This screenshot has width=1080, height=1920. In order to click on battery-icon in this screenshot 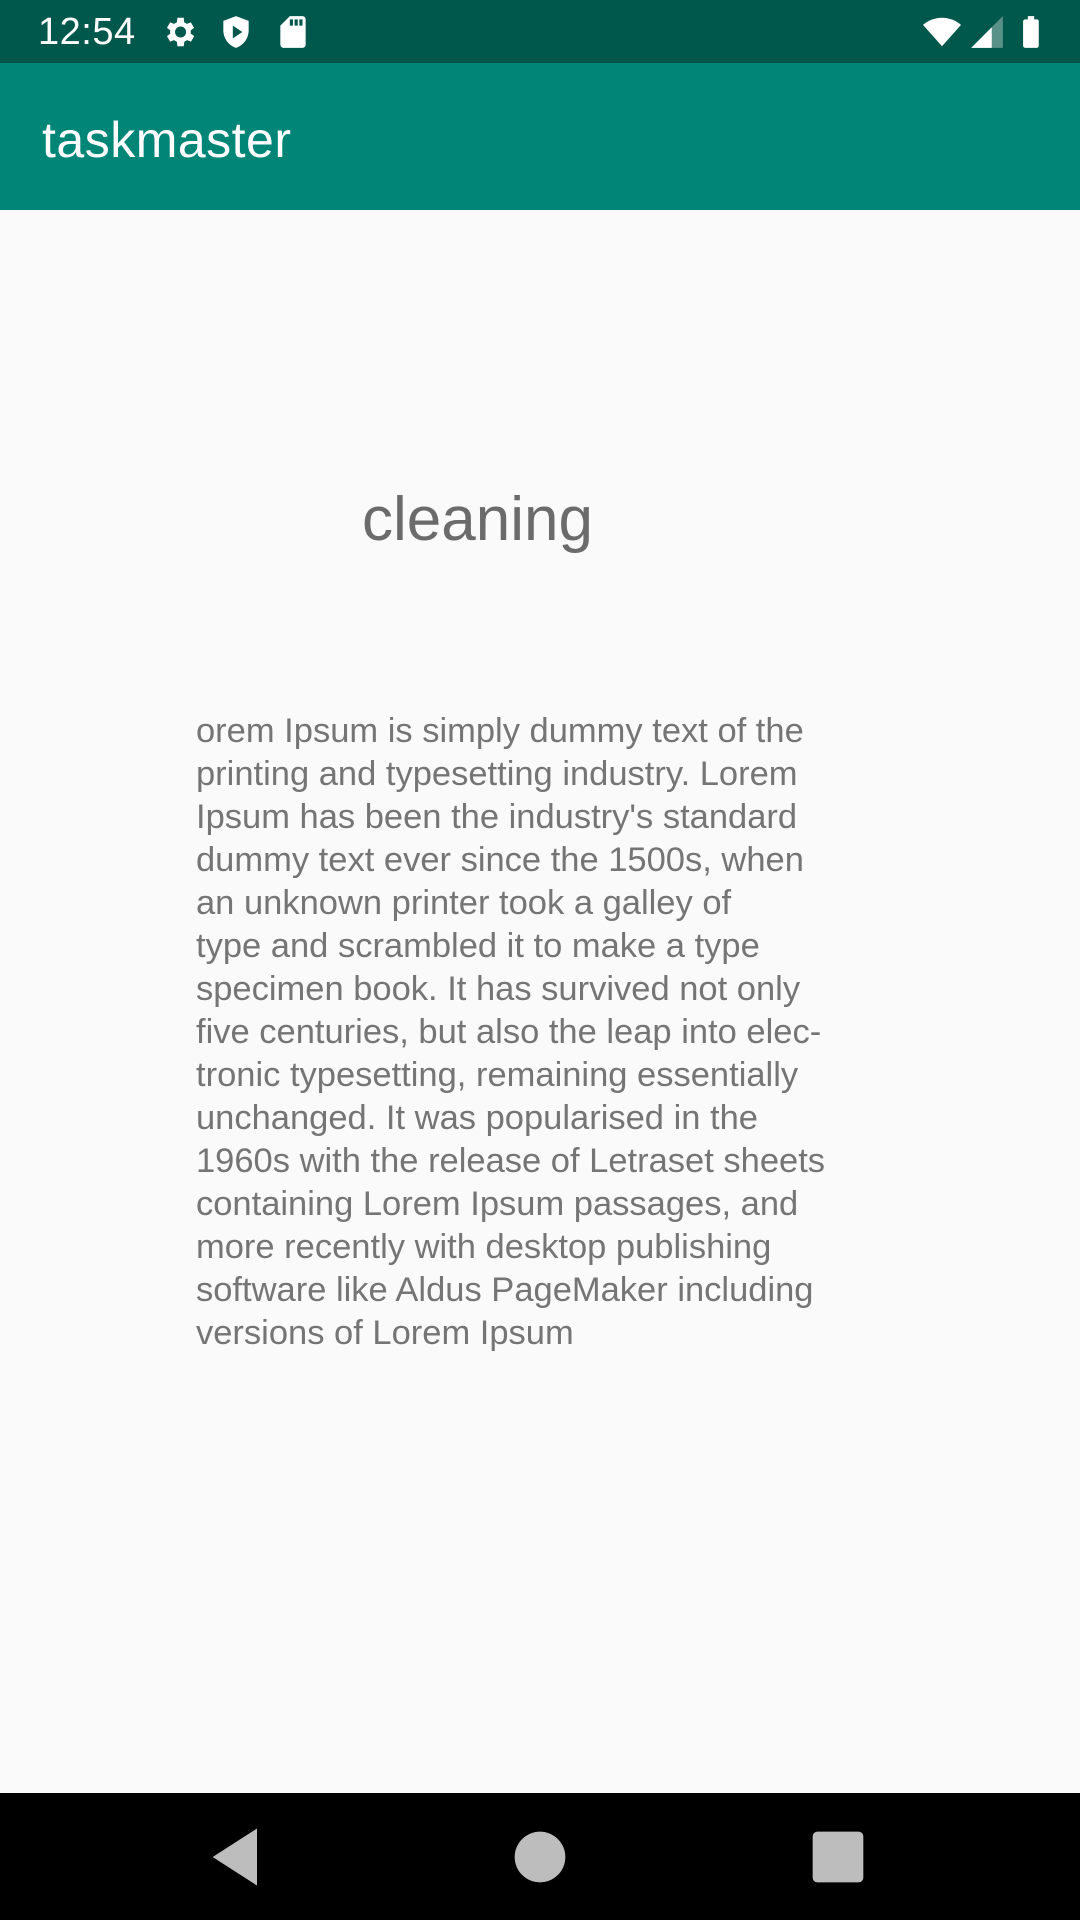, I will do `click(1031, 32)`.